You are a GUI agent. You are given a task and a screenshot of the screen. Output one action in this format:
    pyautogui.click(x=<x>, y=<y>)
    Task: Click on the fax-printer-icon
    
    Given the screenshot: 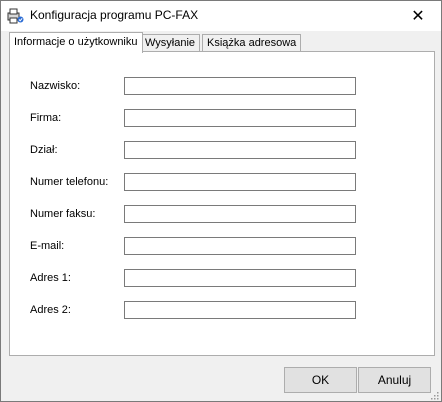 What is the action you would take?
    pyautogui.click(x=15, y=16)
    